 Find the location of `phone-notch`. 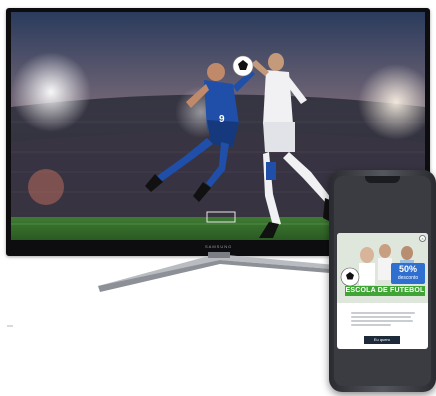

phone-notch is located at coordinates (382, 179).